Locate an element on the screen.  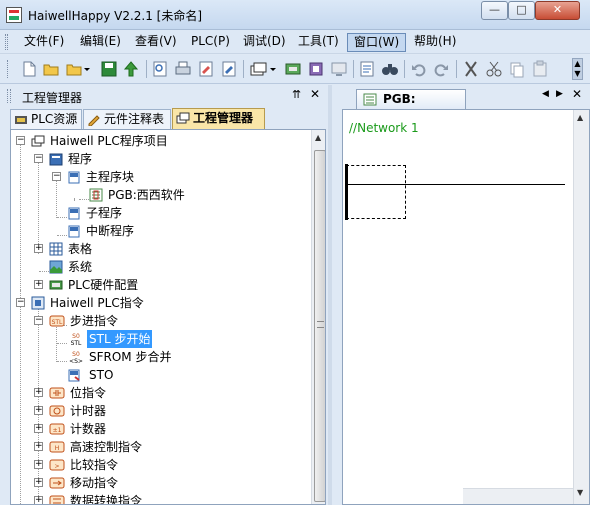
module-icon is located at coordinates (316, 69).